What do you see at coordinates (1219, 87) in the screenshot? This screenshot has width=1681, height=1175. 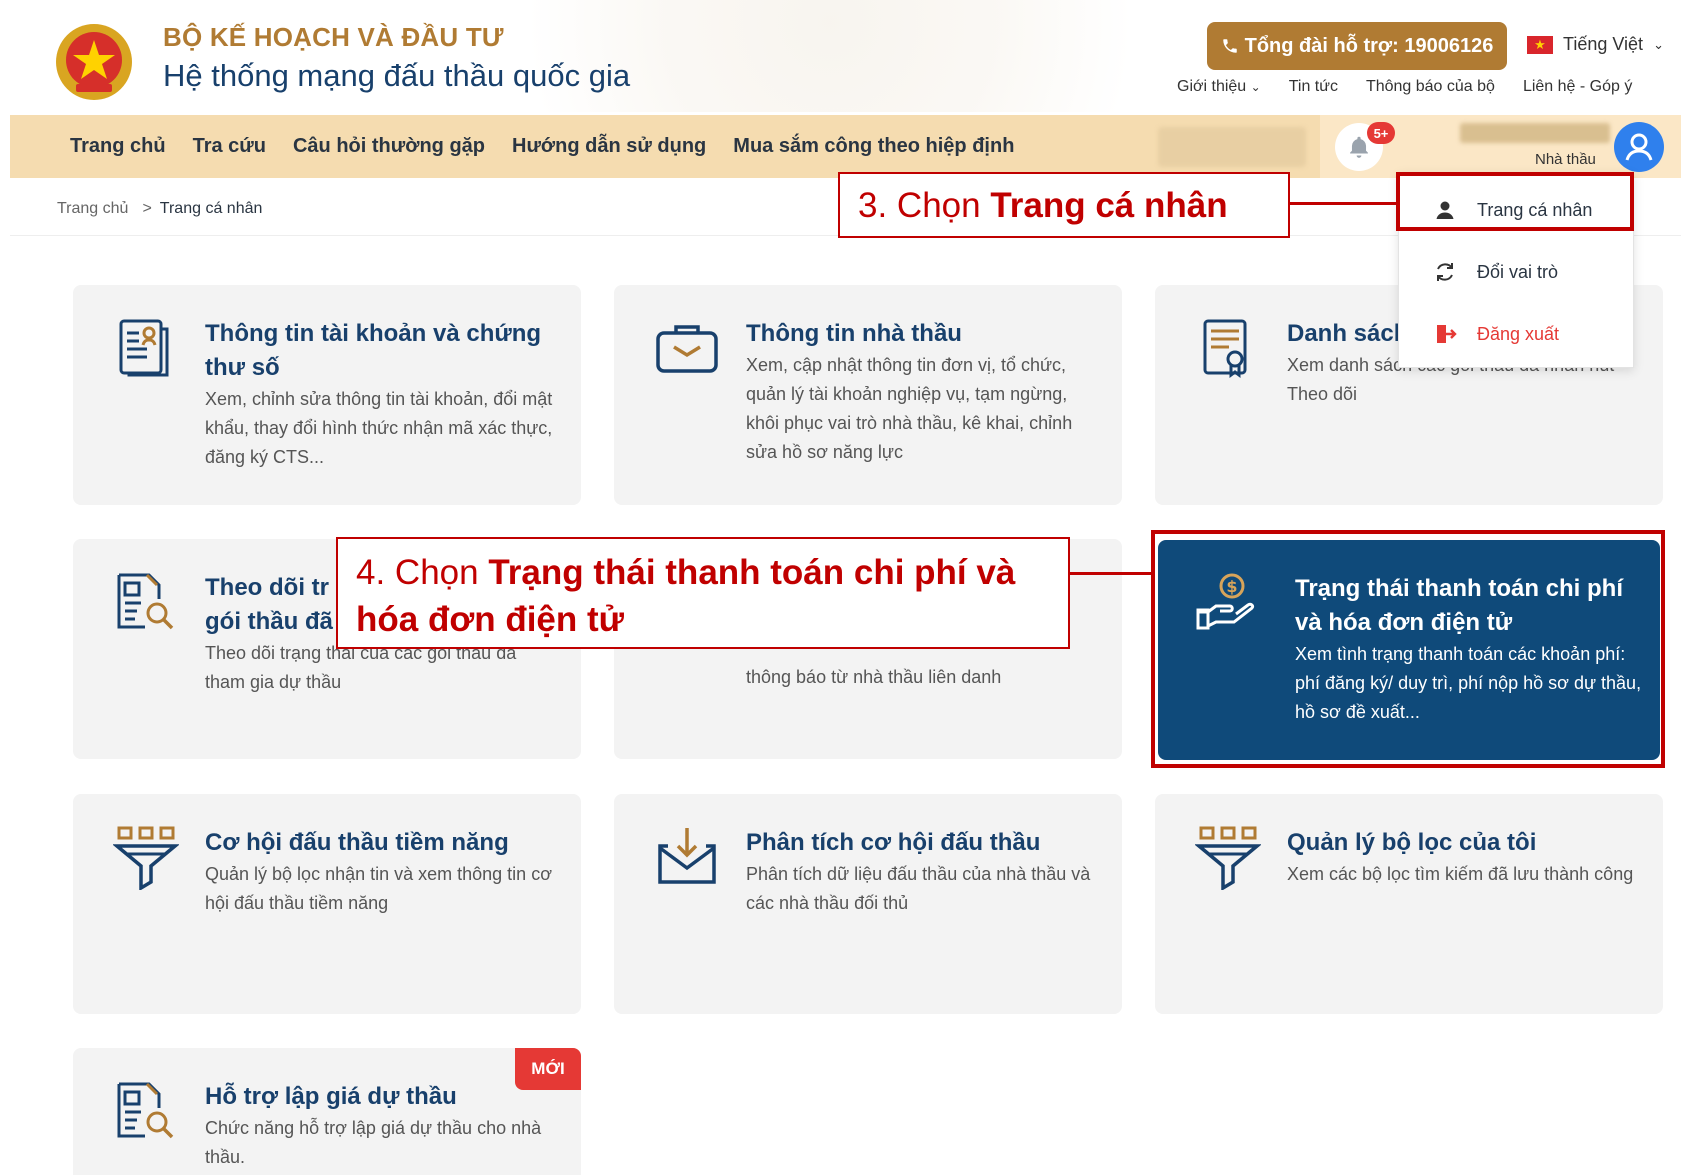 I see `top-link-about: Giới thiệu ⌄` at bounding box center [1219, 87].